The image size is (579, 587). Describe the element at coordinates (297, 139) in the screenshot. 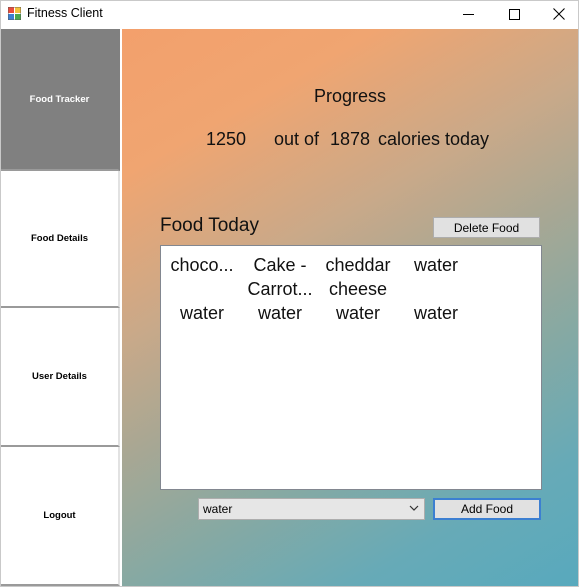

I see `calories-out-of-label: out of` at that location.